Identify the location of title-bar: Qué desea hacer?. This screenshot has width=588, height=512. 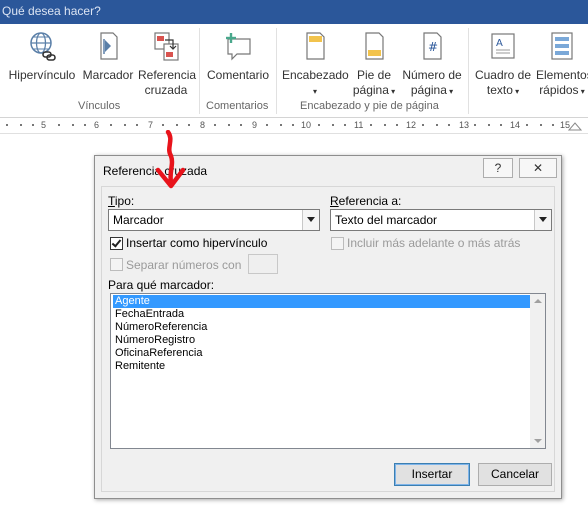
(294, 12).